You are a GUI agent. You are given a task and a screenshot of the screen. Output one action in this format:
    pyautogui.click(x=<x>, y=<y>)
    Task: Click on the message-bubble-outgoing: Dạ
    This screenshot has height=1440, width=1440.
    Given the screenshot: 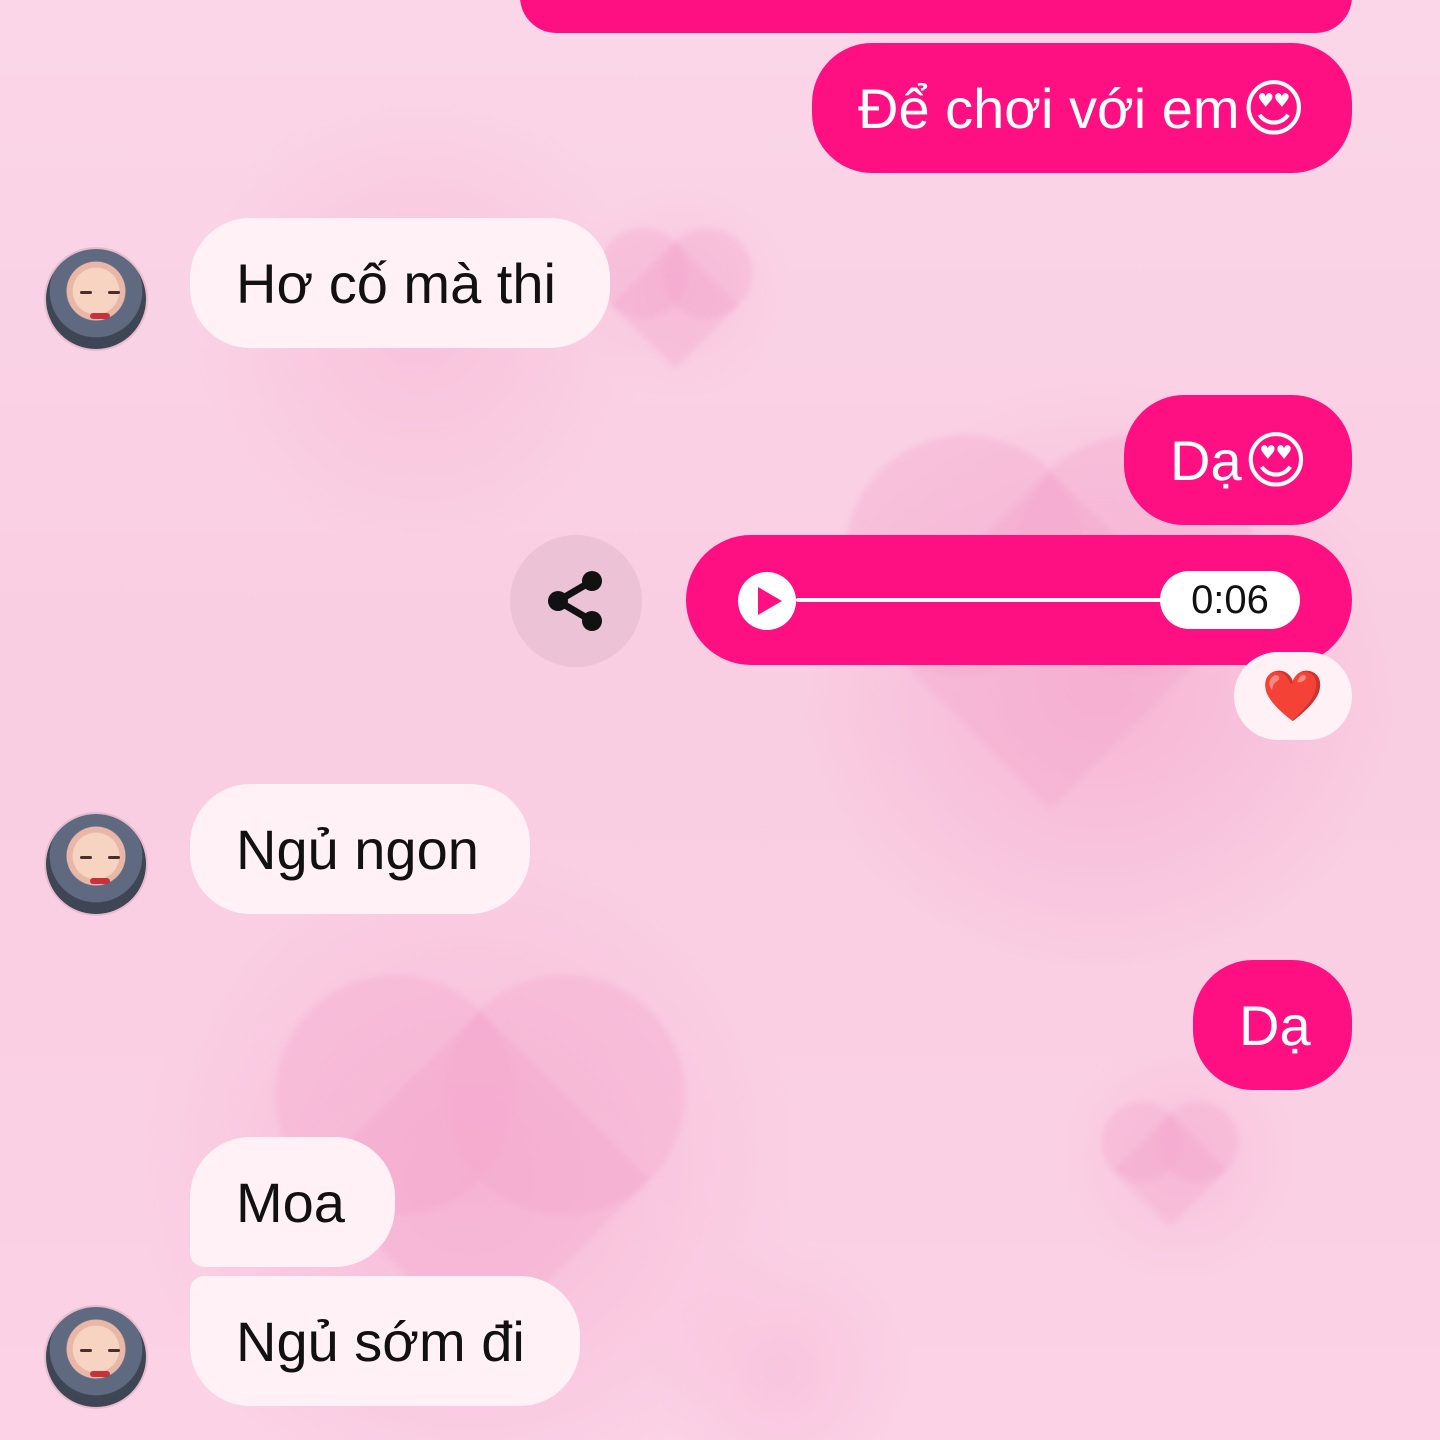 What is the action you would take?
    pyautogui.click(x=1272, y=1025)
    